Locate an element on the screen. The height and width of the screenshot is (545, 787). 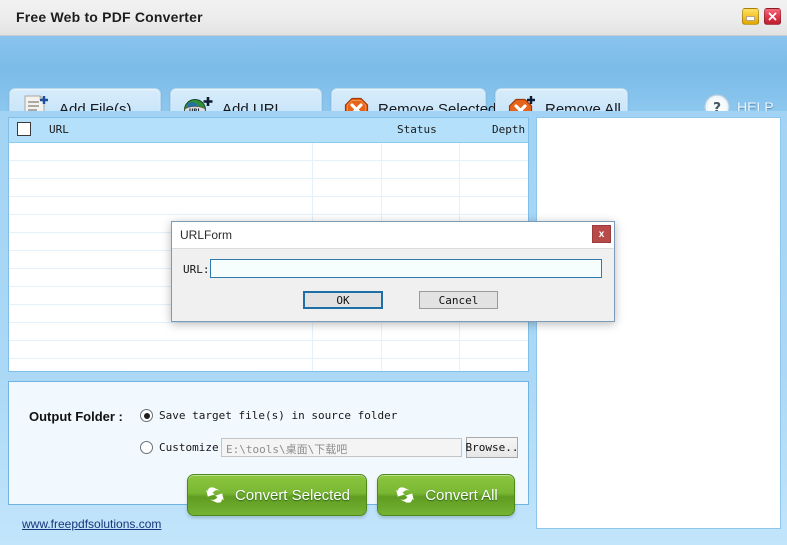
convert-all-button: Convert All is located at coordinates (446, 495).